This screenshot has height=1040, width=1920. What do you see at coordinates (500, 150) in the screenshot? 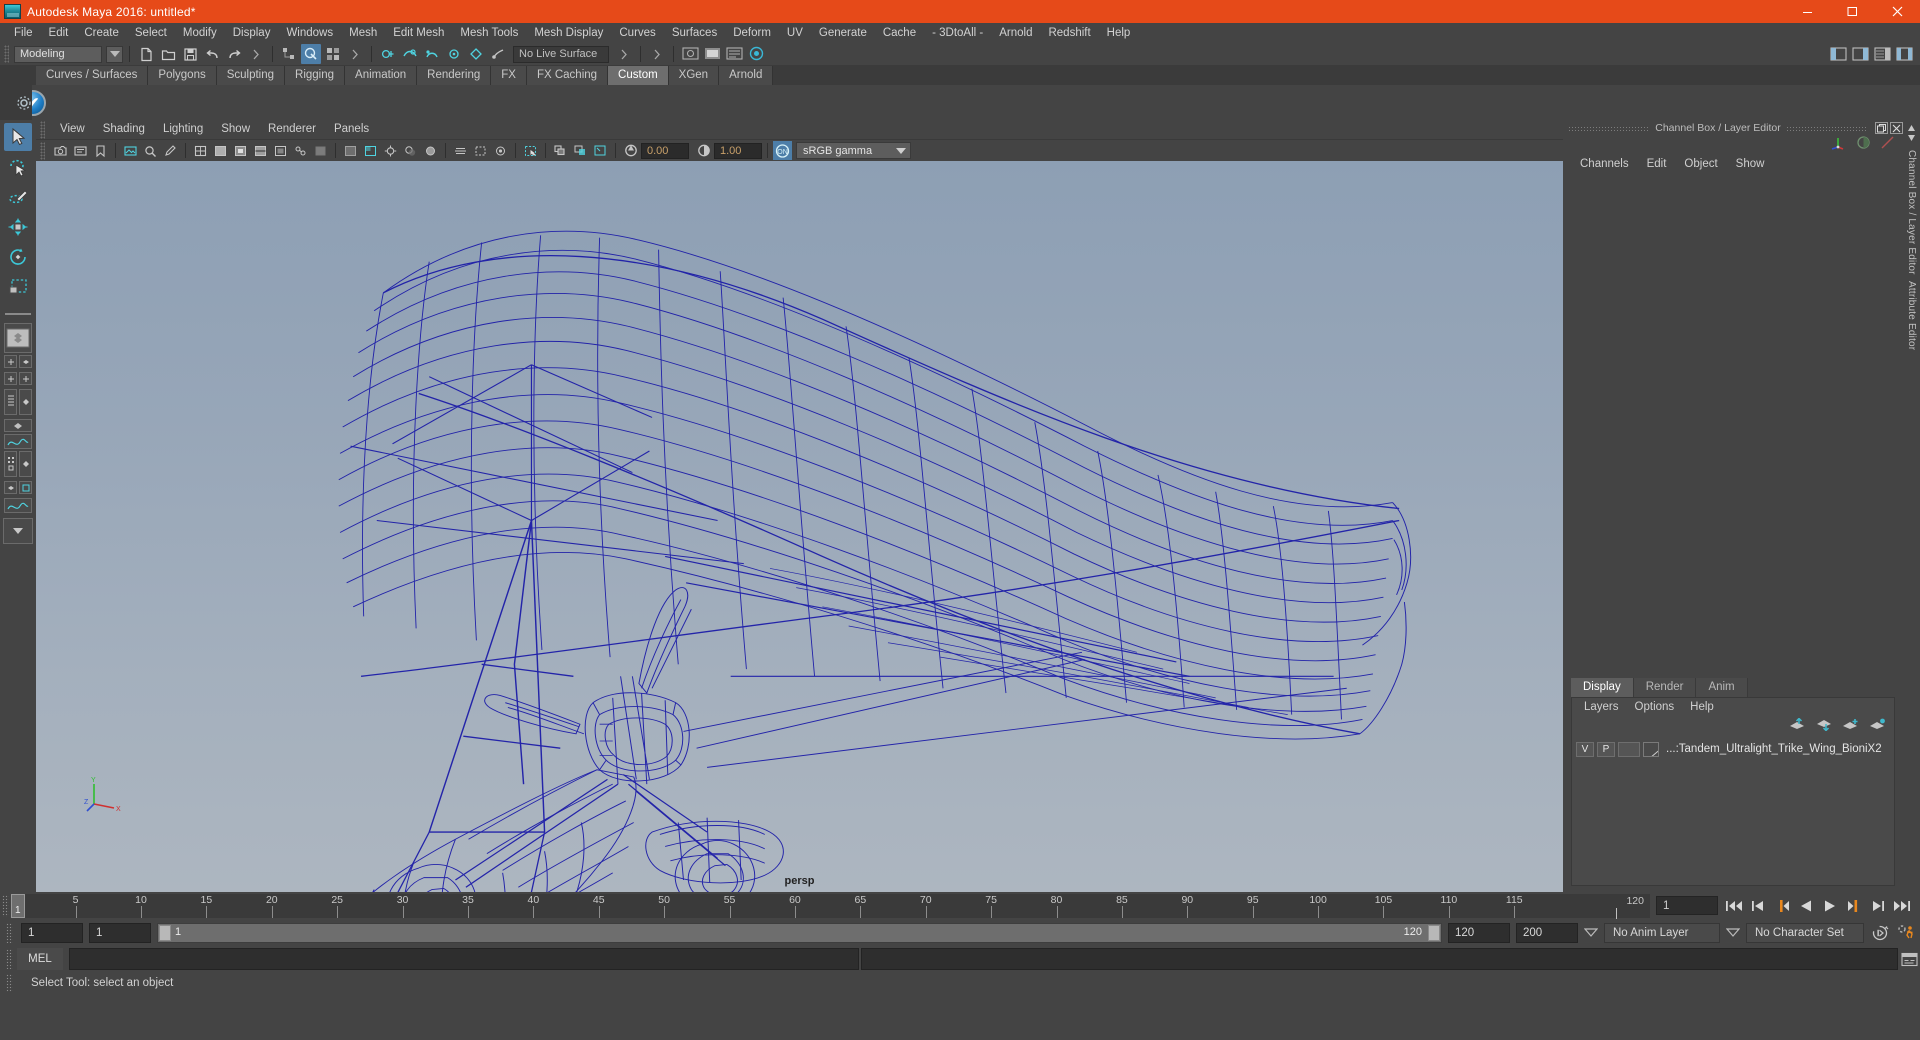
I see `depth-of-field-icon` at bounding box center [500, 150].